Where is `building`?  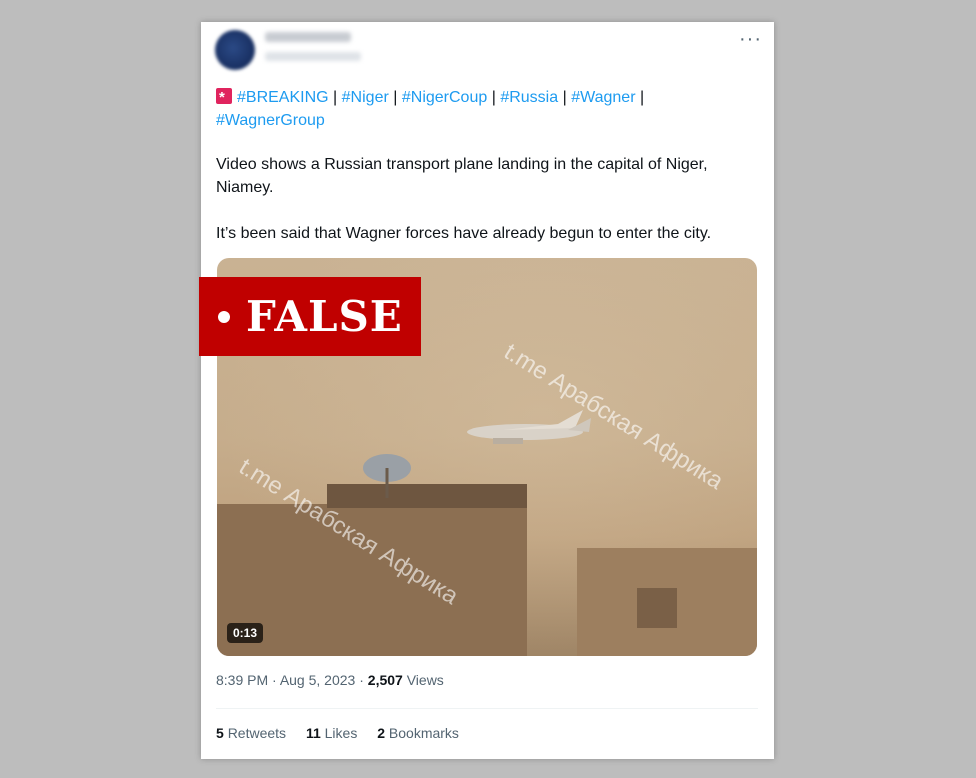
building is located at coordinates (372, 580).